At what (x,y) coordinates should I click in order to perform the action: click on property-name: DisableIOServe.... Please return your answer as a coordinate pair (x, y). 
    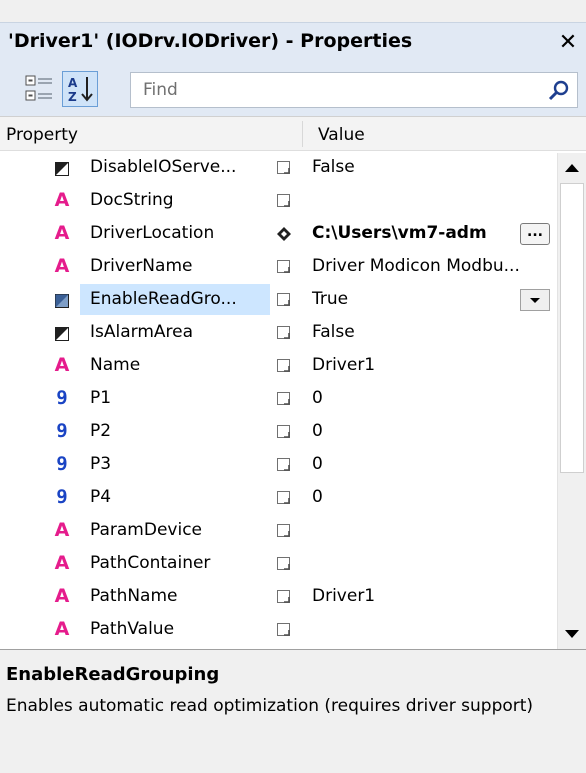
    Looking at the image, I should click on (163, 167).